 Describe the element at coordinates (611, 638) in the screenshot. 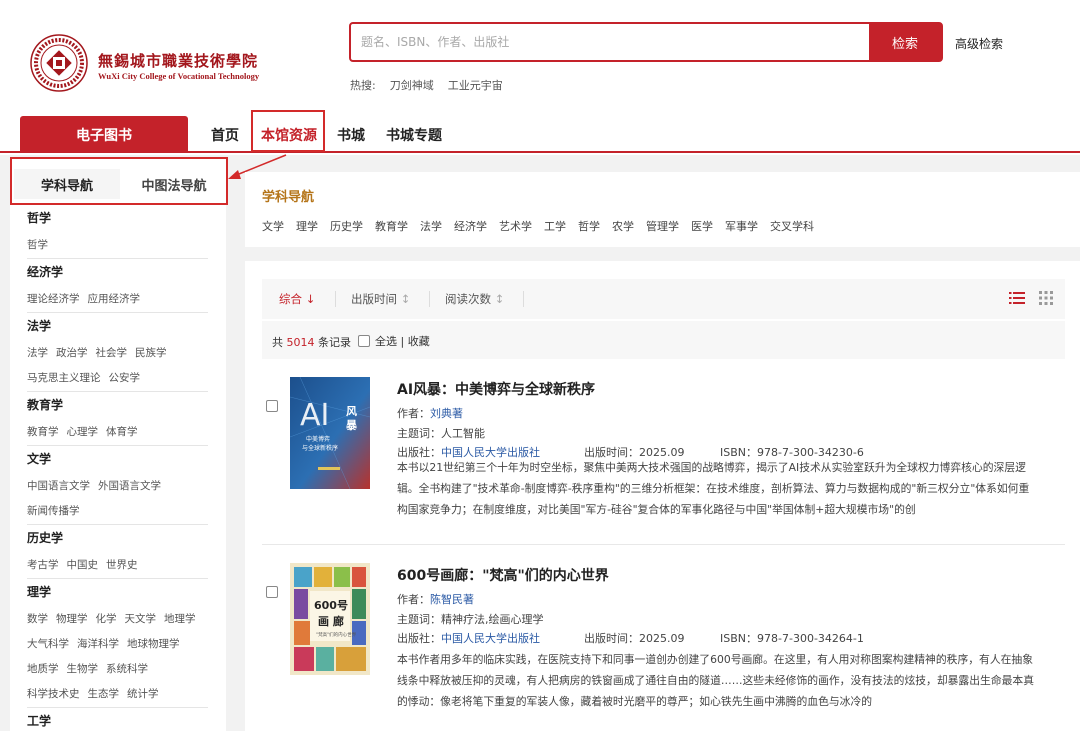

I see `meta-label: 出版时间：` at that location.